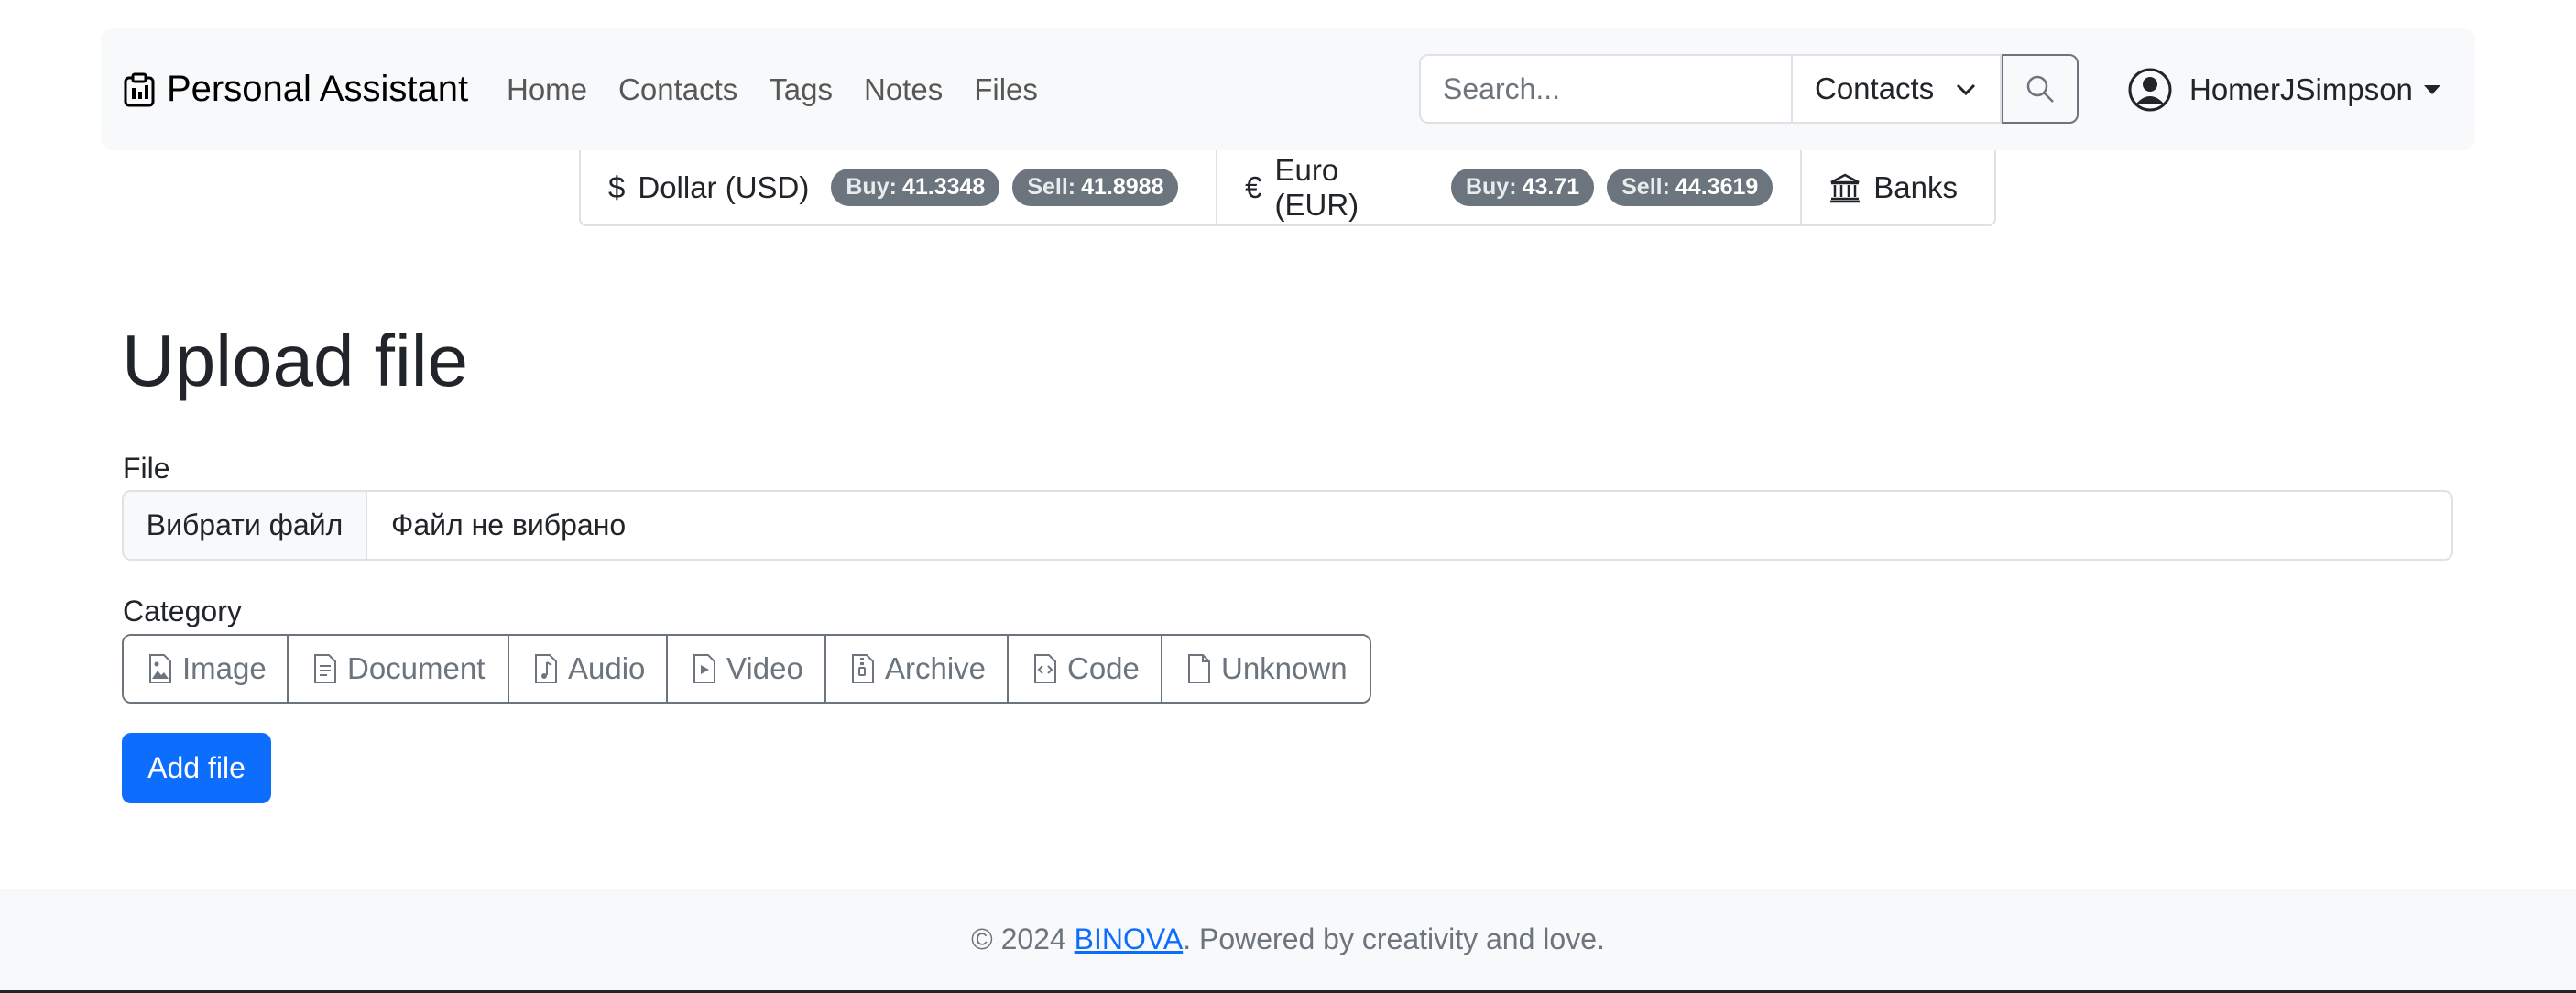 The image size is (2576, 993). I want to click on search-icon, so click(2041, 88).